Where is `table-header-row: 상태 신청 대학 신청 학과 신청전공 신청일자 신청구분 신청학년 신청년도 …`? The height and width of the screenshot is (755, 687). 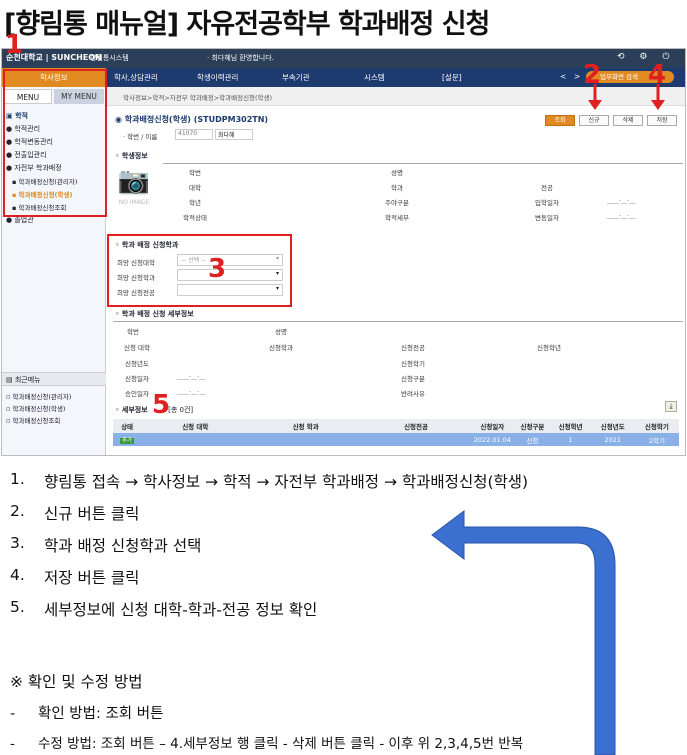
table-header-row: 상태 신청 대학 신청 학과 신청전공 신청일자 신청구분 신청학년 신청년도 … is located at coordinates (396, 426).